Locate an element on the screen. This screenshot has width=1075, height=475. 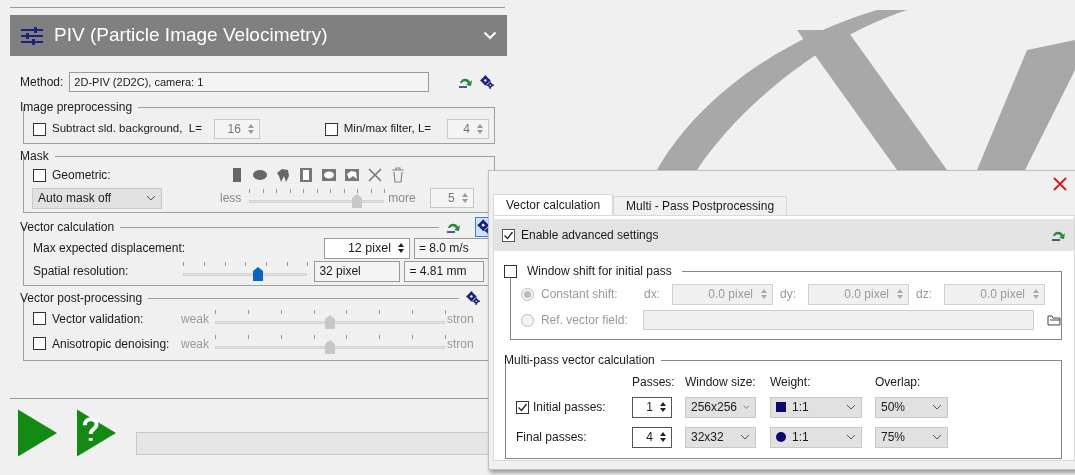
number-spinner: 5 is located at coordinates (451, 198).